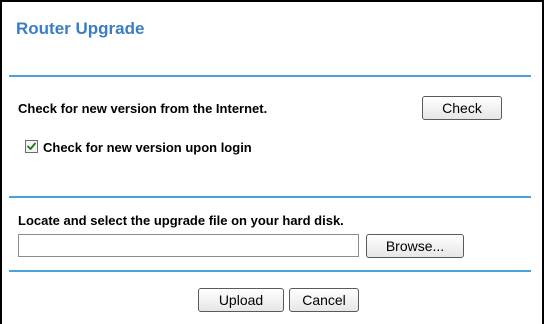 The image size is (544, 324). I want to click on check-button: Check, so click(462, 108).